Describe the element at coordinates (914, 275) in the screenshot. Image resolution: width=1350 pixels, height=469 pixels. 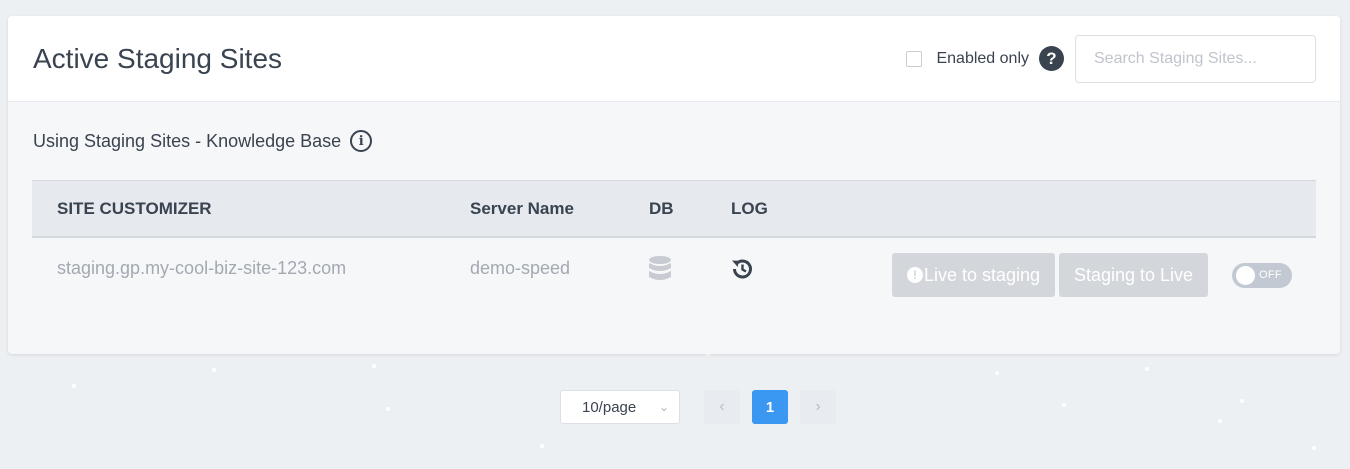
I see `warning-icon: !` at that location.